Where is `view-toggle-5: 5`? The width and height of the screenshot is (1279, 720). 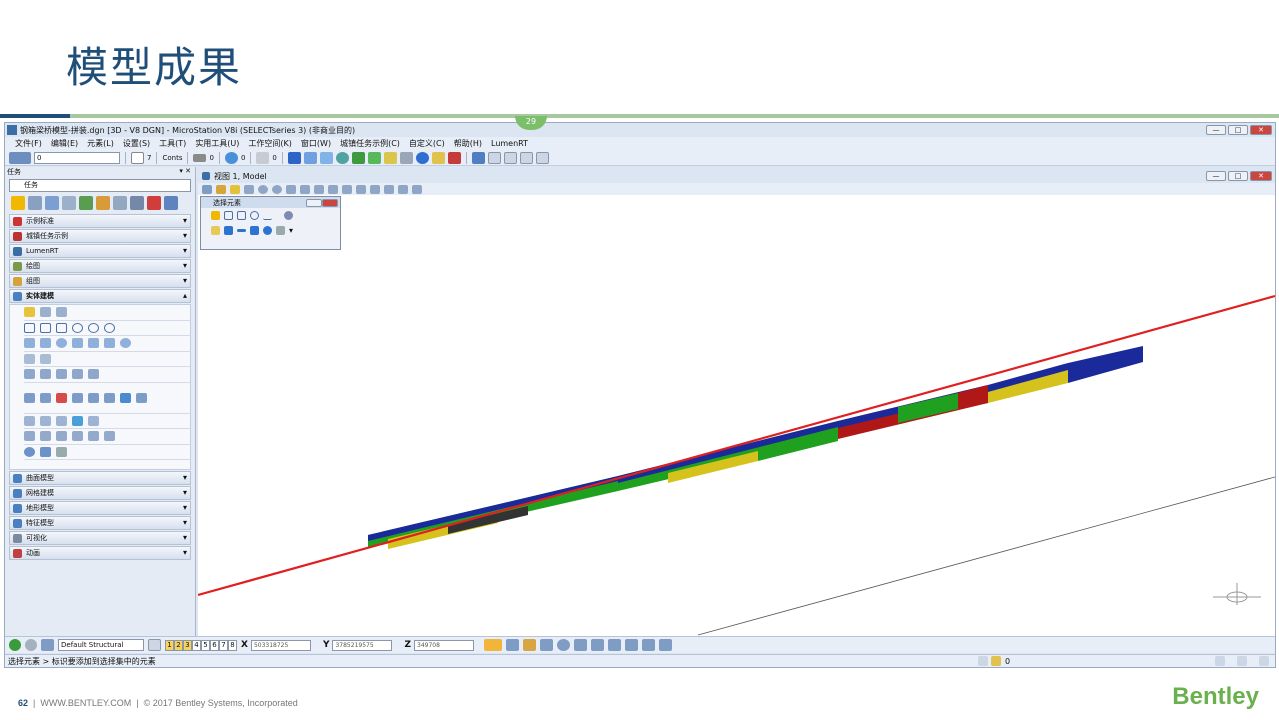 view-toggle-5: 5 is located at coordinates (205, 645).